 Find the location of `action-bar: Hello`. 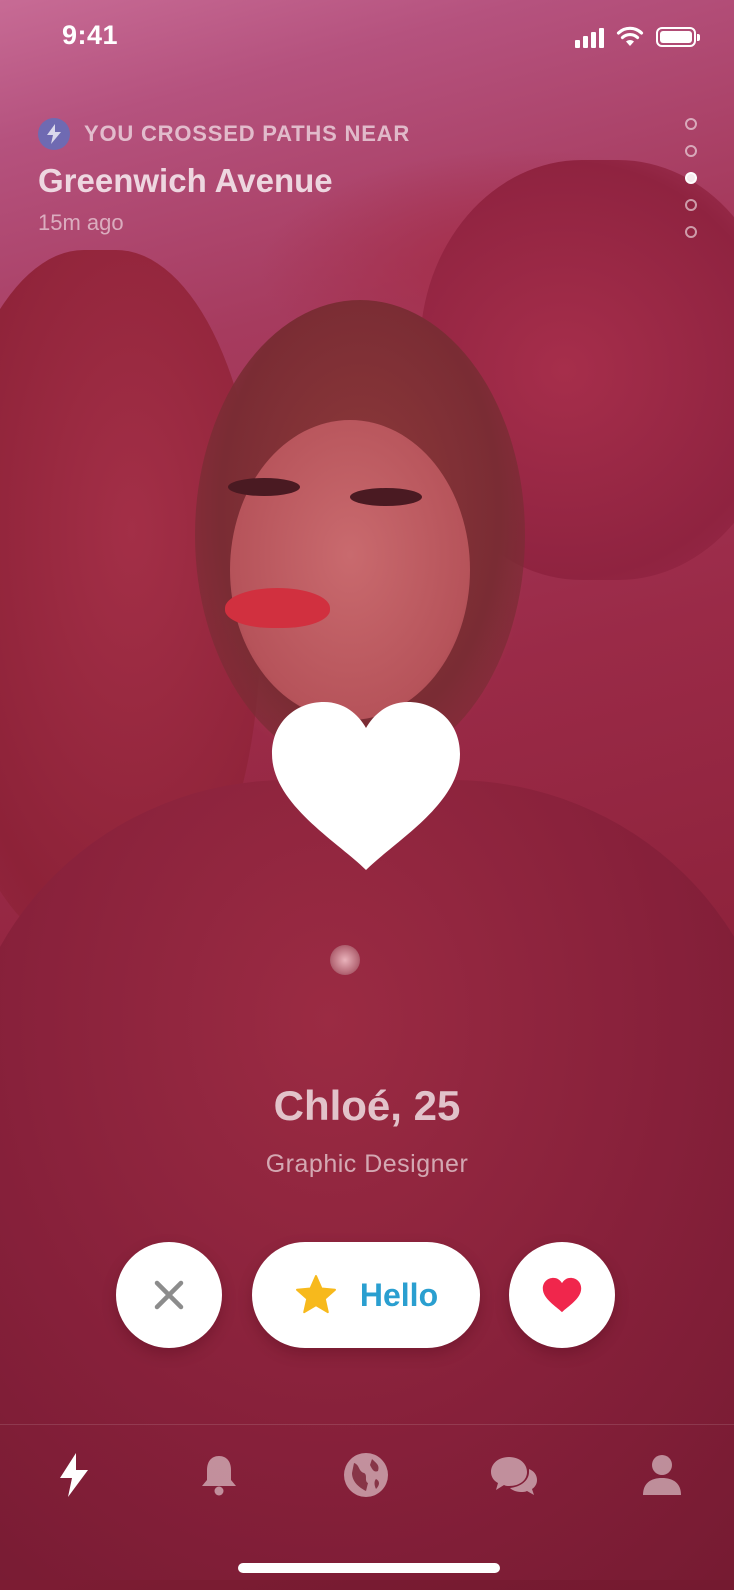

action-bar: Hello is located at coordinates (367, 1296).